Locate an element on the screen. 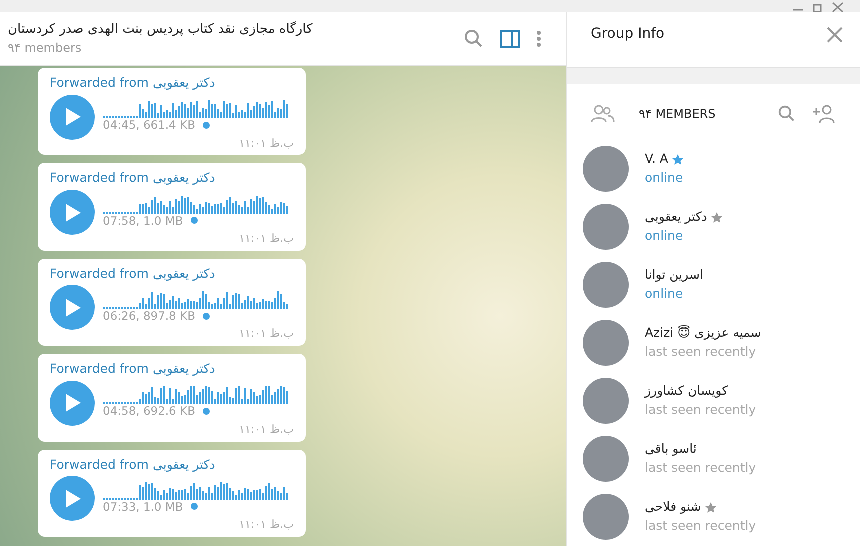 This screenshot has height=546, width=860. duration-size: 07:33, 1.0 MB is located at coordinates (143, 507).